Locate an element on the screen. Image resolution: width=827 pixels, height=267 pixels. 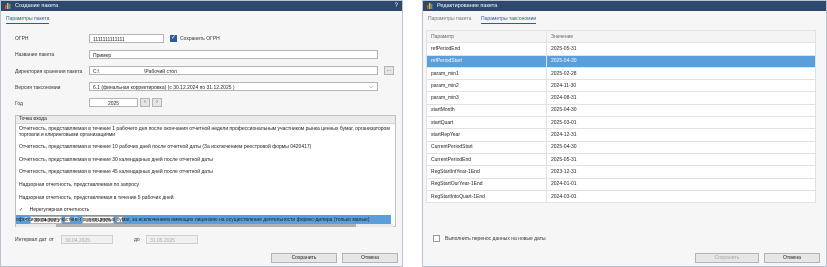
table-row: CurrentPeriodEnd 2025-05-31 is located at coordinates (621, 159).